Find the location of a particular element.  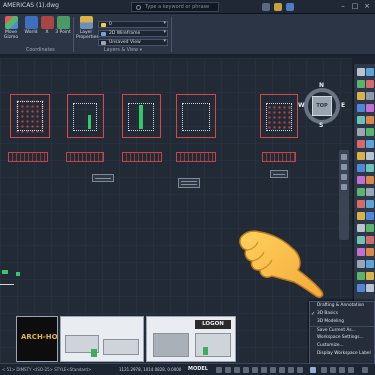

layer-properties-label: Layer Properties is located at coordinates (87, 35).